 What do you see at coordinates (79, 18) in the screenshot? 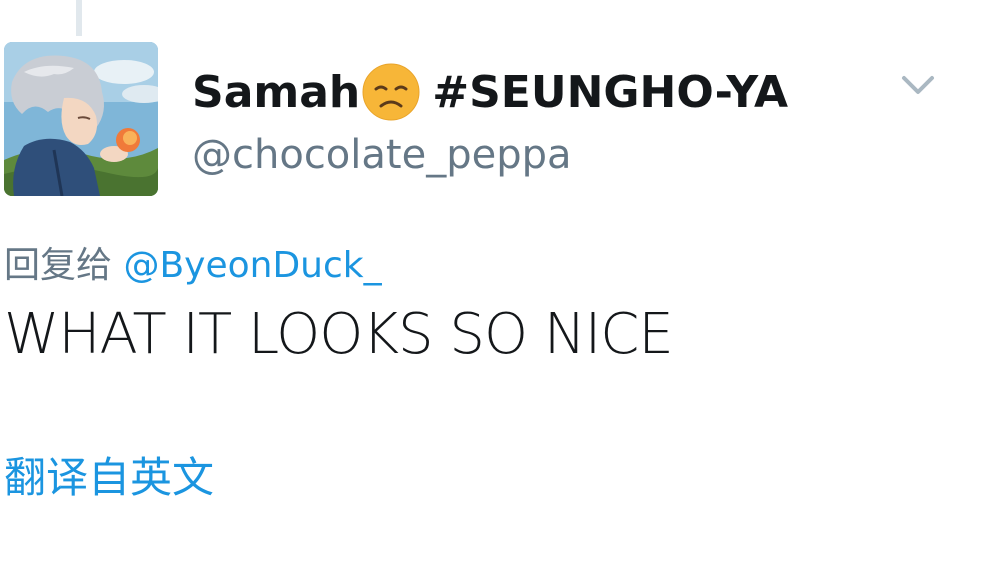
I see `thread-connector-line` at bounding box center [79, 18].